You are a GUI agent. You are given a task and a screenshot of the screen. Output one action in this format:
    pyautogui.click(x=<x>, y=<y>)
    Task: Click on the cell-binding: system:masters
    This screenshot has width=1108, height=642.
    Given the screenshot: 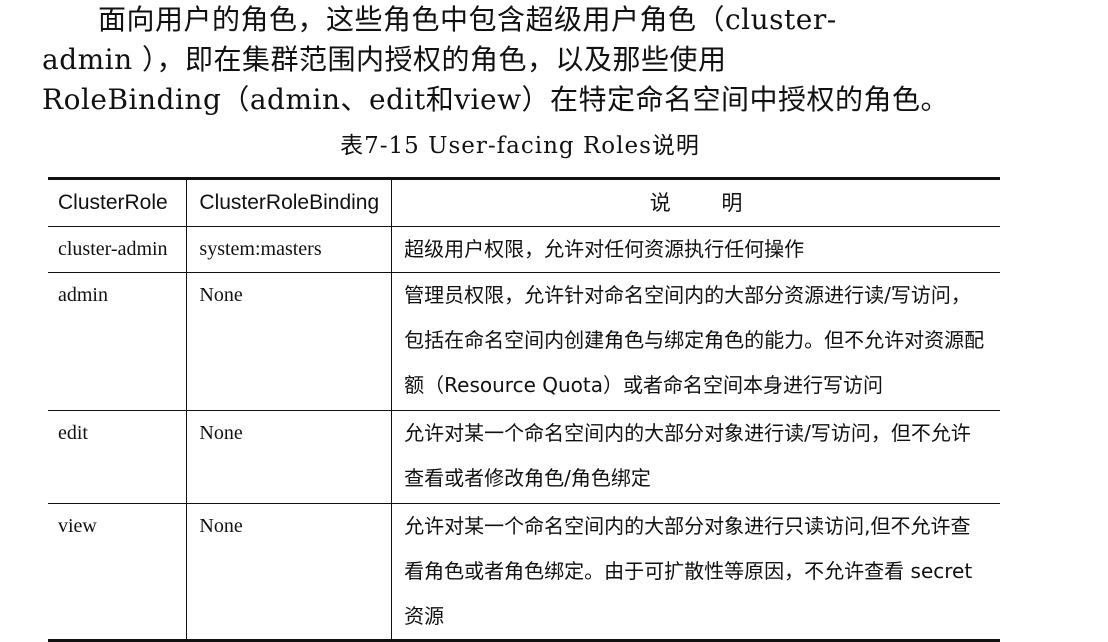 What is the action you would take?
    pyautogui.click(x=289, y=249)
    